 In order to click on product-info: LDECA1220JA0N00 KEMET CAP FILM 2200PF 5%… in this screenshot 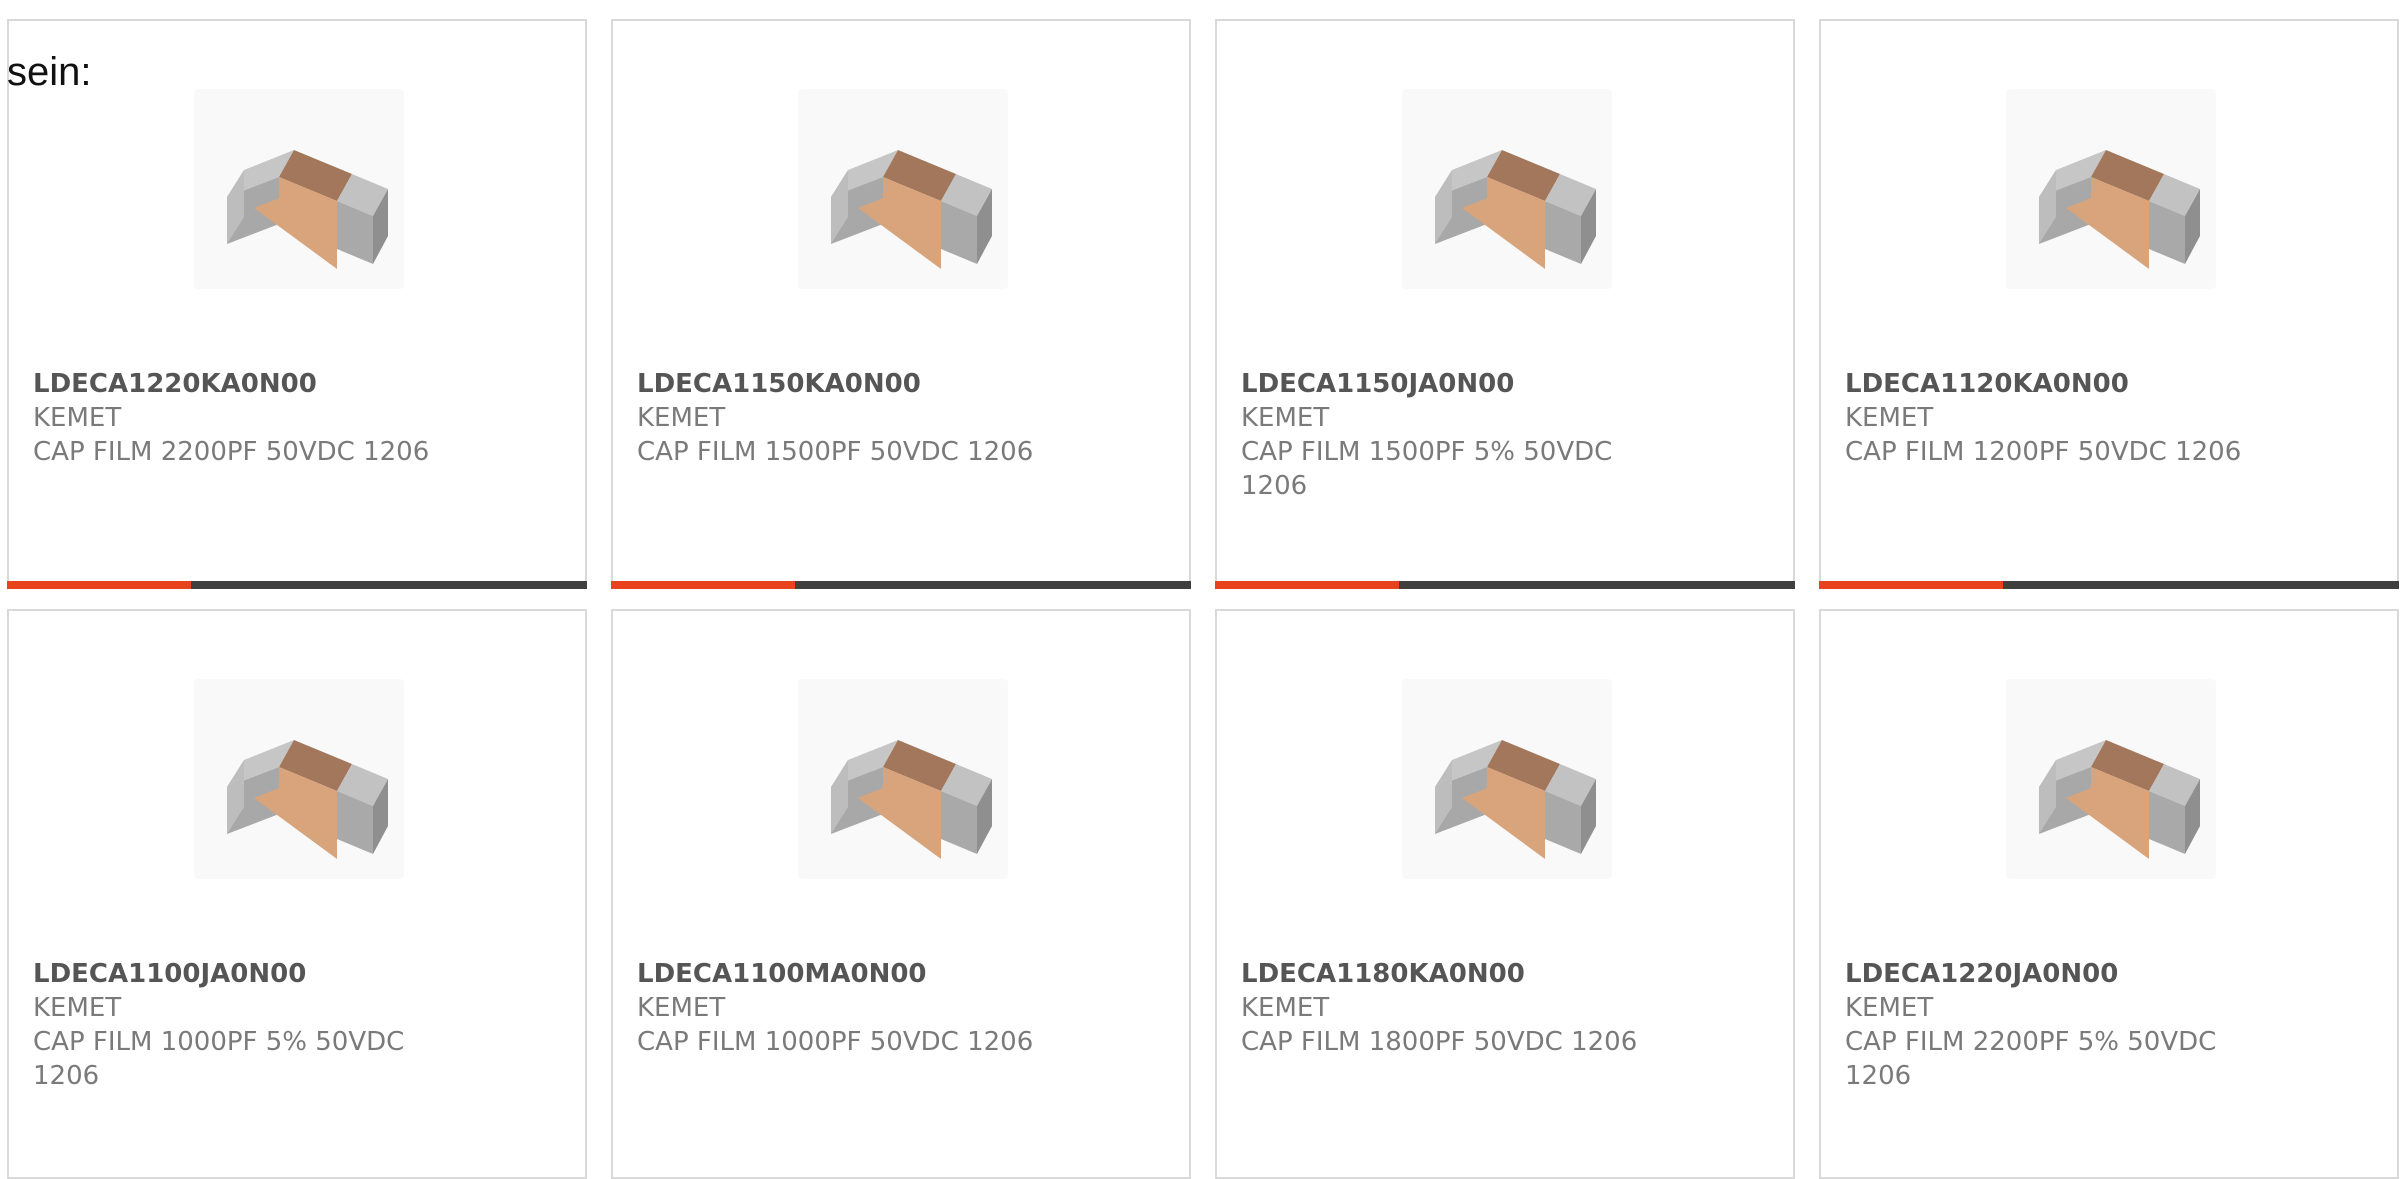, I will do `click(2035, 1025)`.